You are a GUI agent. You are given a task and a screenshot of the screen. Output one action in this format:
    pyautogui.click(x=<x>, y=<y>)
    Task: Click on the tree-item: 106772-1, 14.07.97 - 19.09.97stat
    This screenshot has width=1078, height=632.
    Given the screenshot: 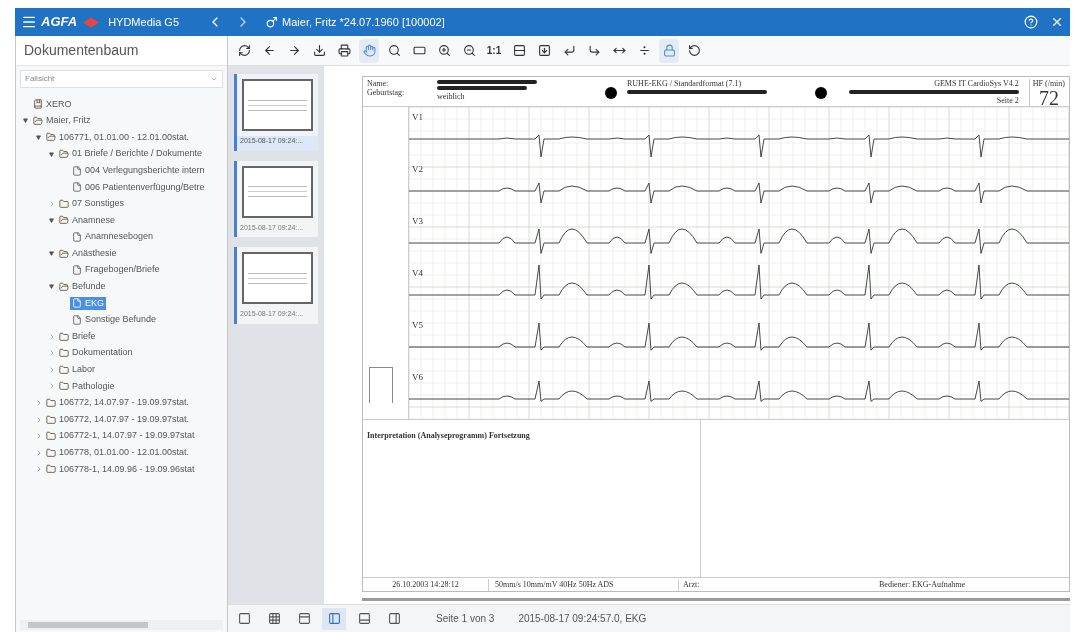 What is the action you would take?
    pyautogui.click(x=120, y=436)
    